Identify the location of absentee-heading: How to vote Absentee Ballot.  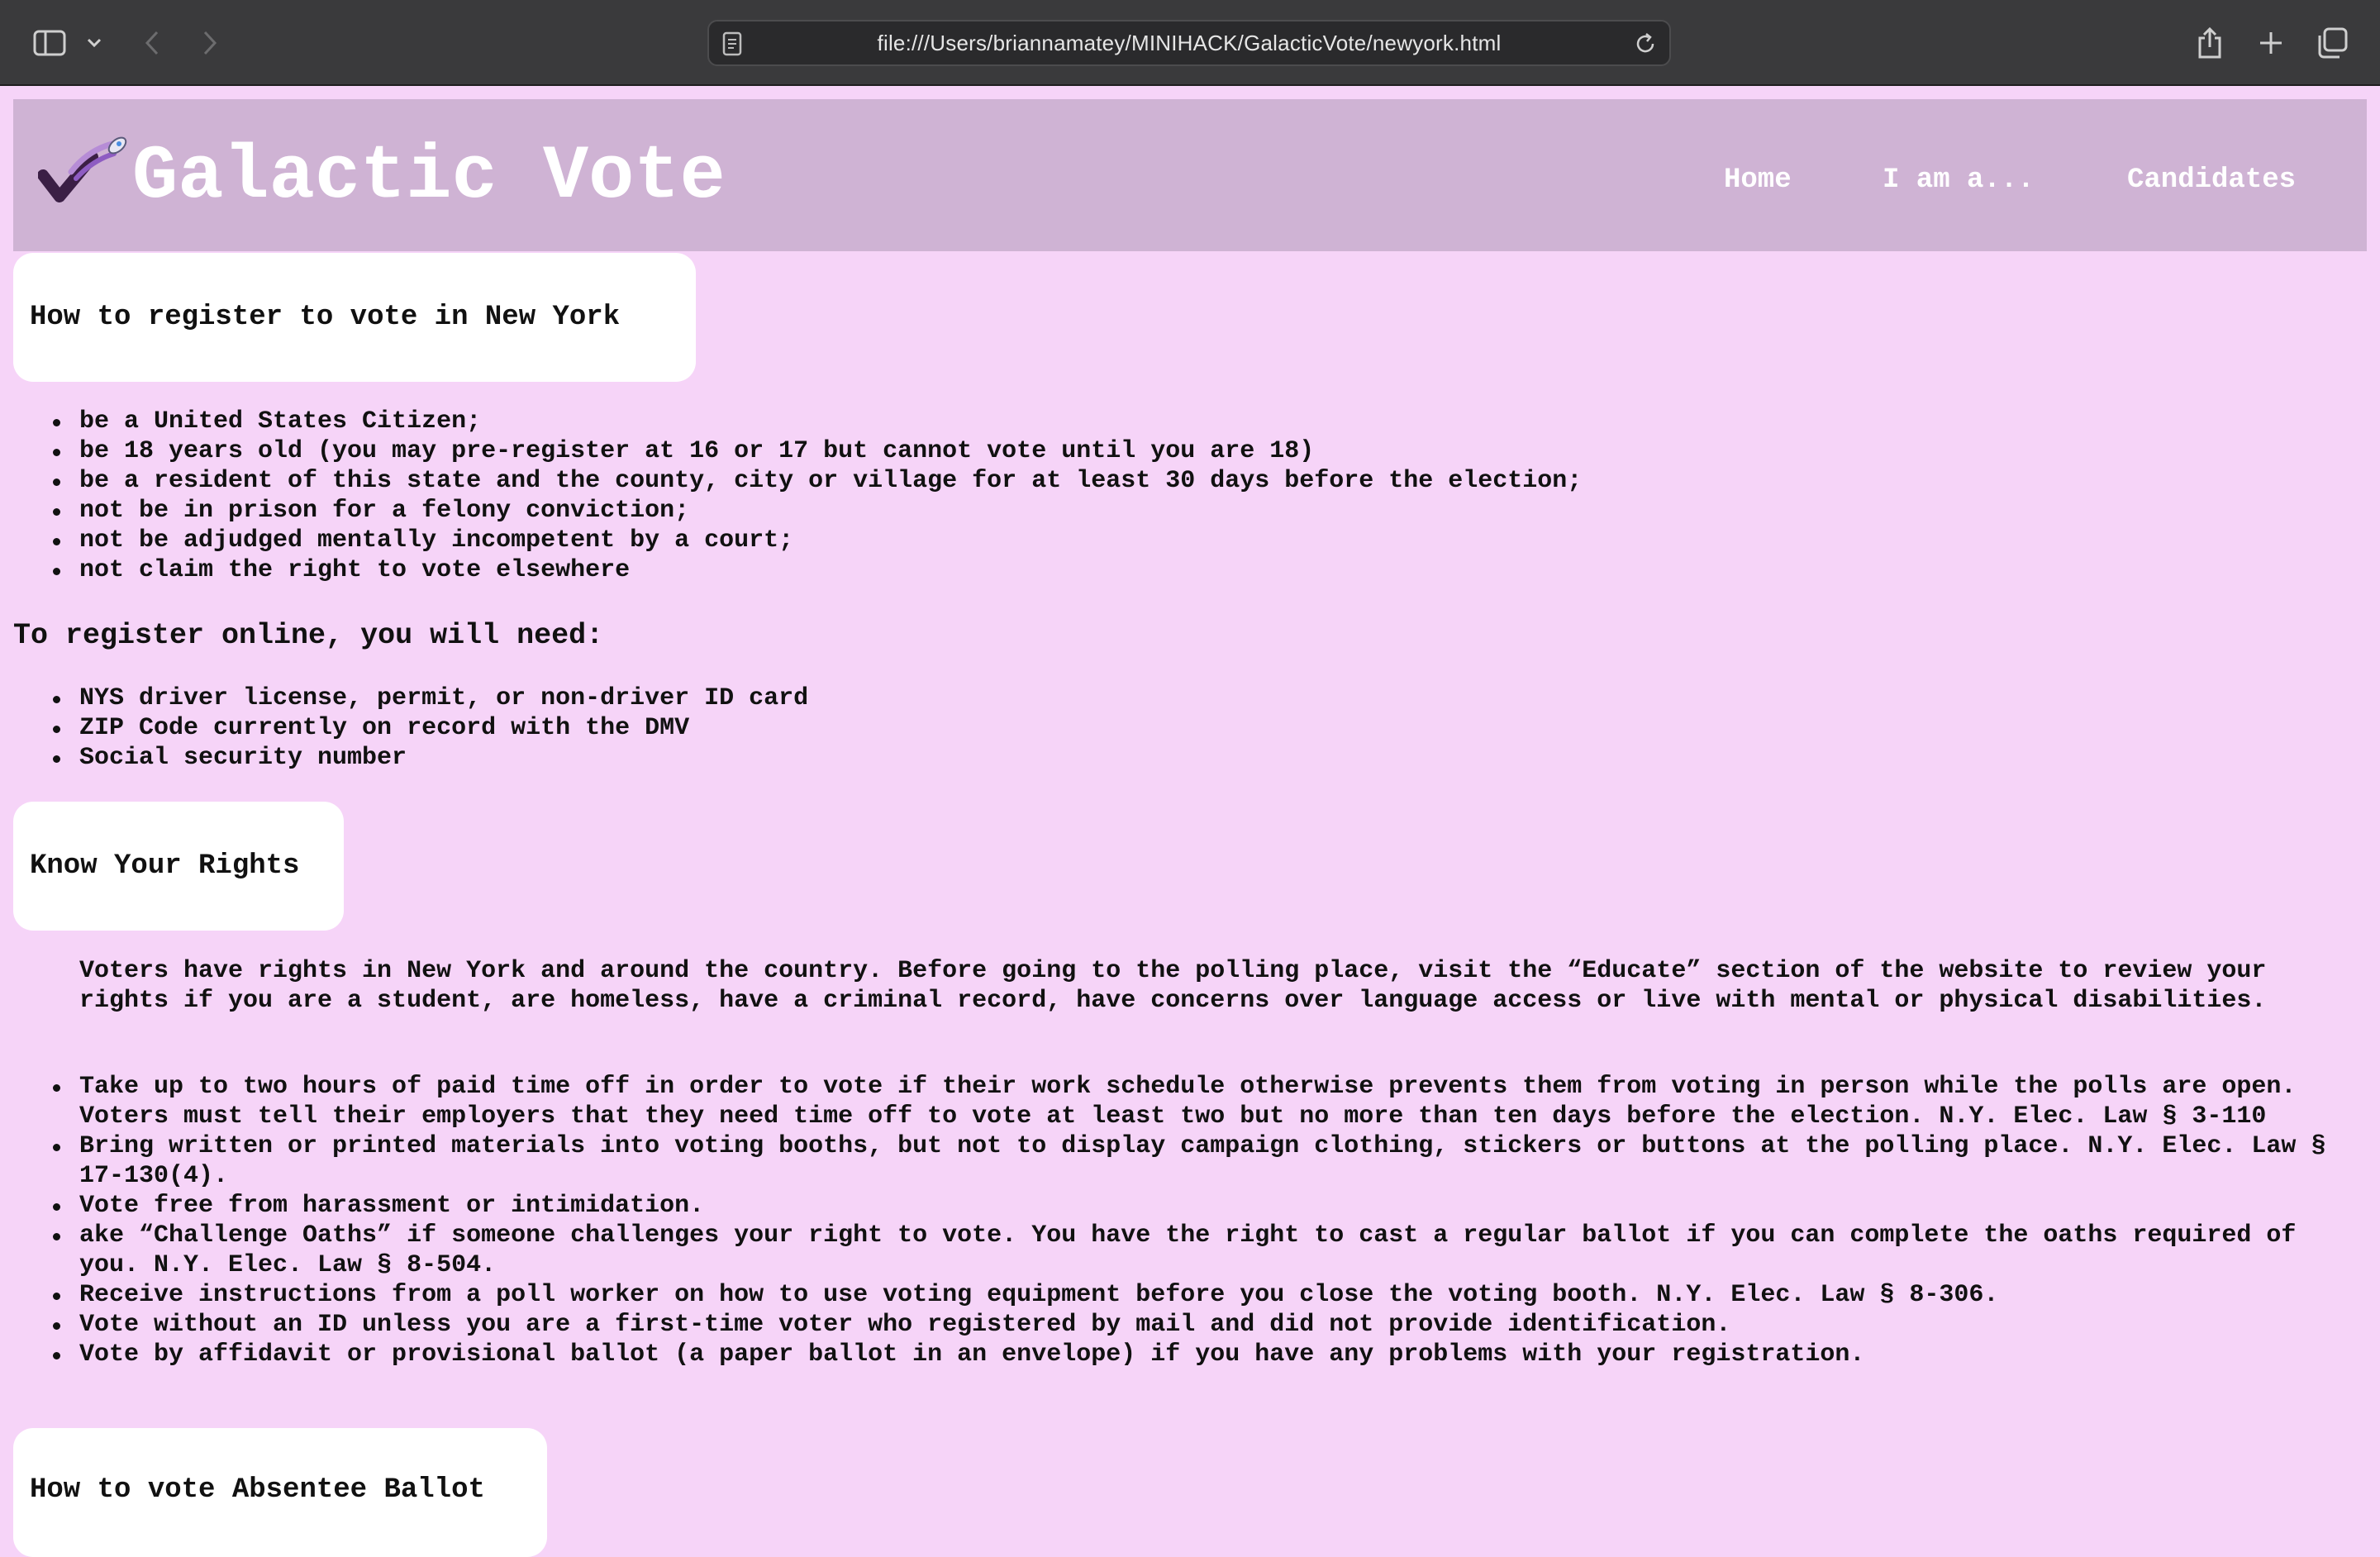
(280, 1492).